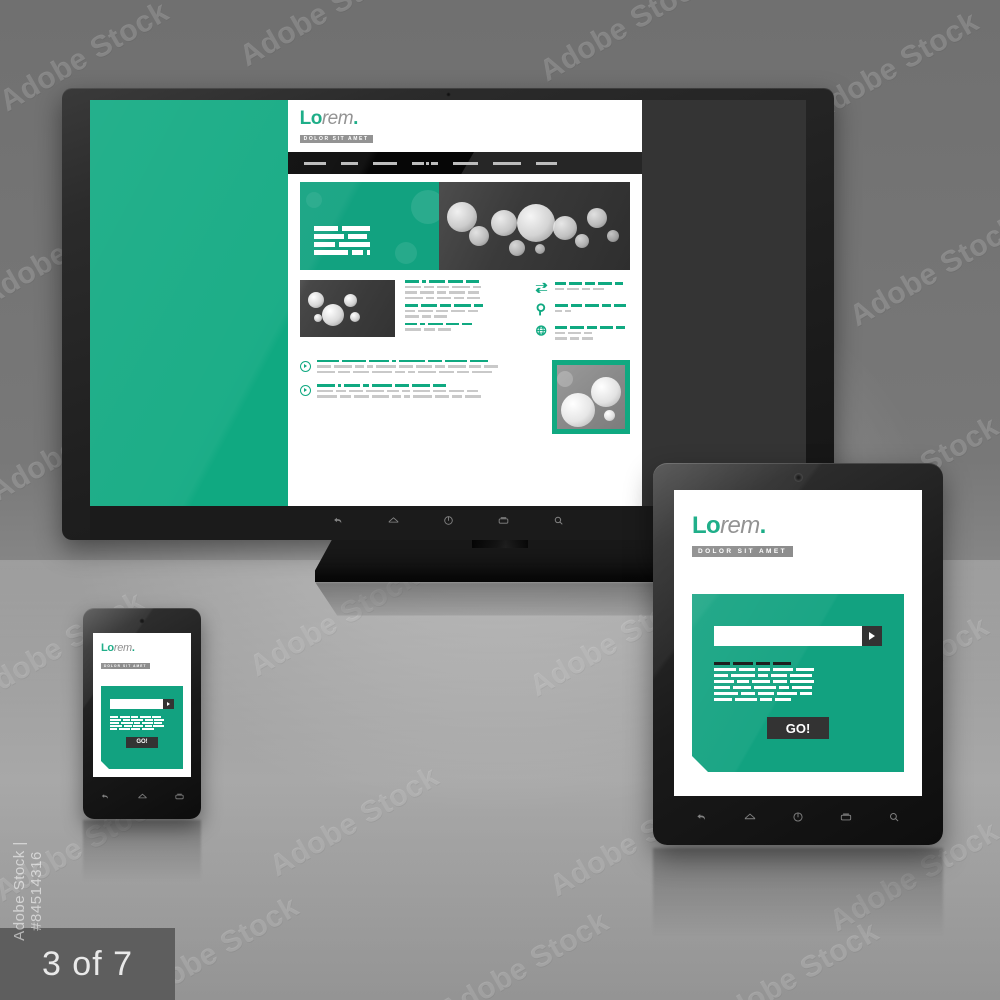 This screenshot has width=1000, height=1000. Describe the element at coordinates (87, 964) in the screenshot. I see `slide-counter-badge: 3 of 7` at that location.